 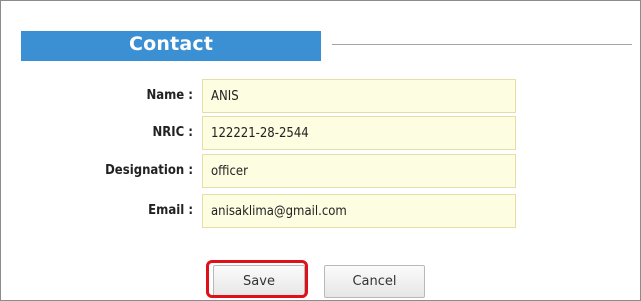 I want to click on designation-row: Designation :, so click(x=321, y=171).